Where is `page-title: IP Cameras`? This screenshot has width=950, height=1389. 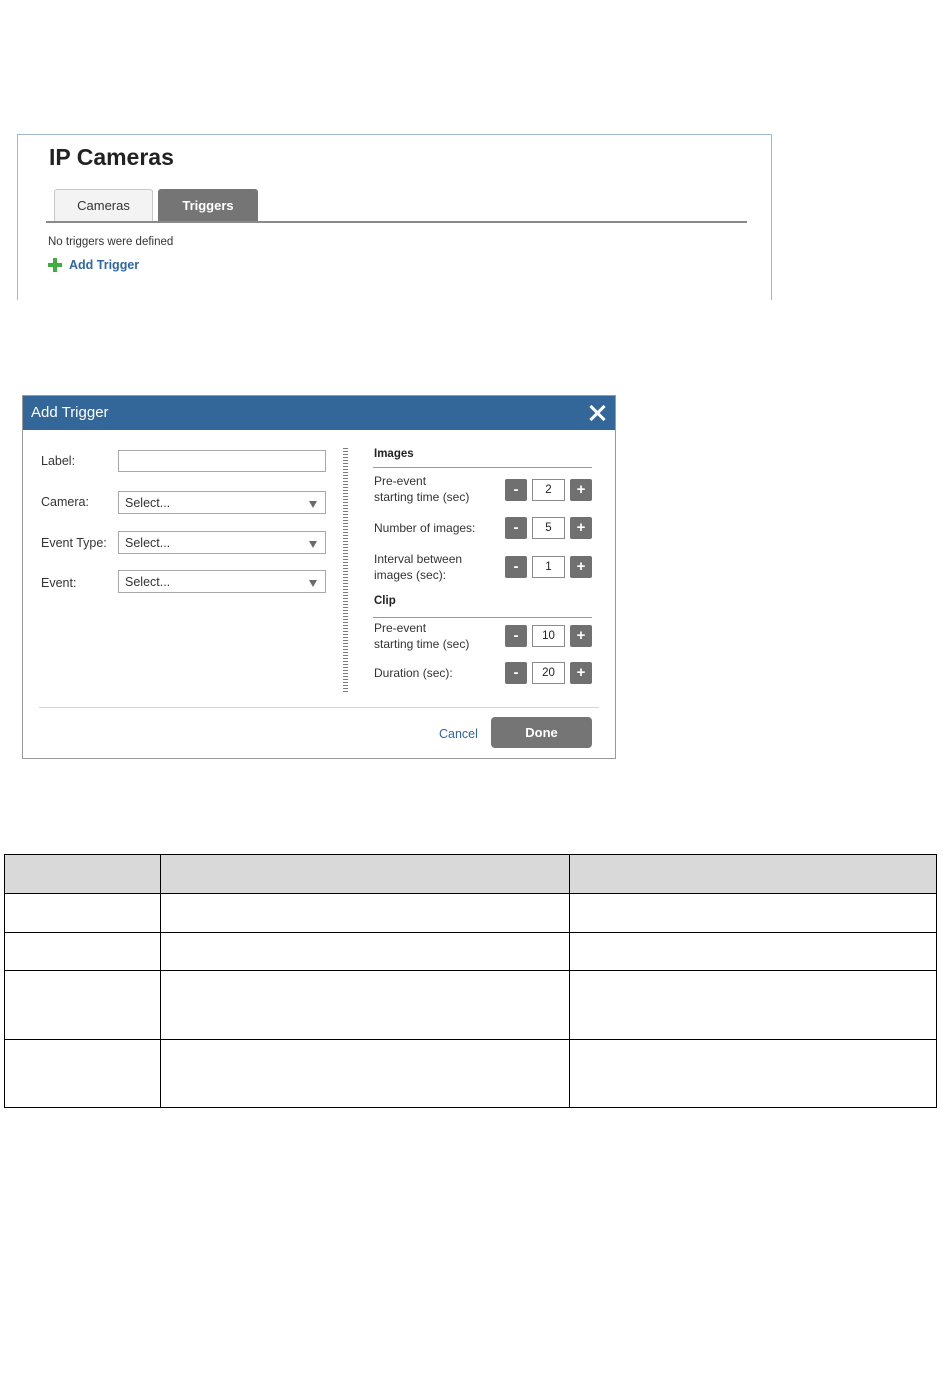 page-title: IP Cameras is located at coordinates (111, 157).